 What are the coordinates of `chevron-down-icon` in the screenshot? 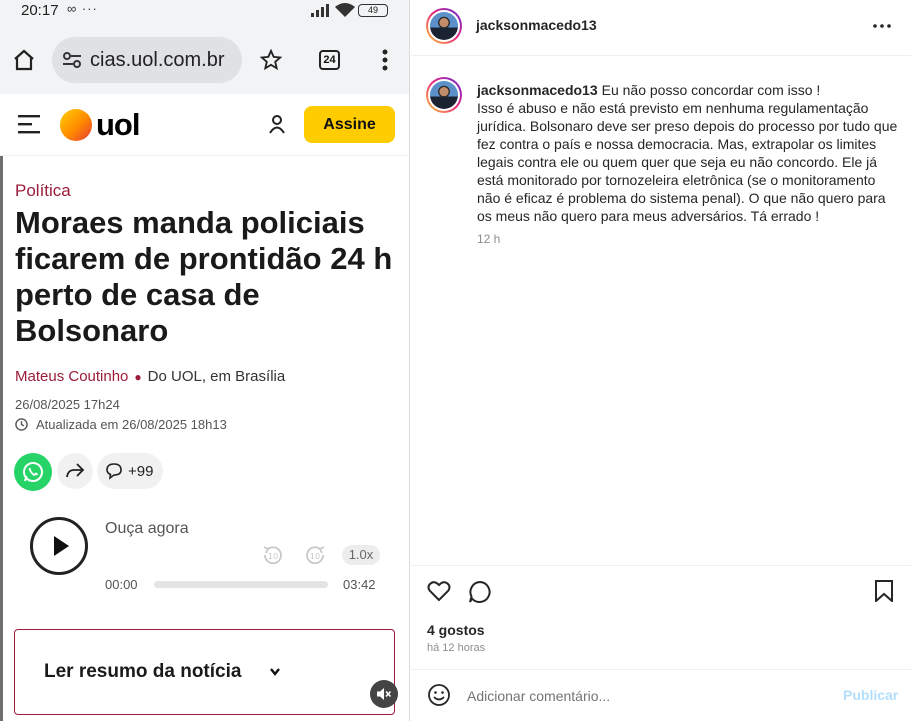 It's located at (275, 672).